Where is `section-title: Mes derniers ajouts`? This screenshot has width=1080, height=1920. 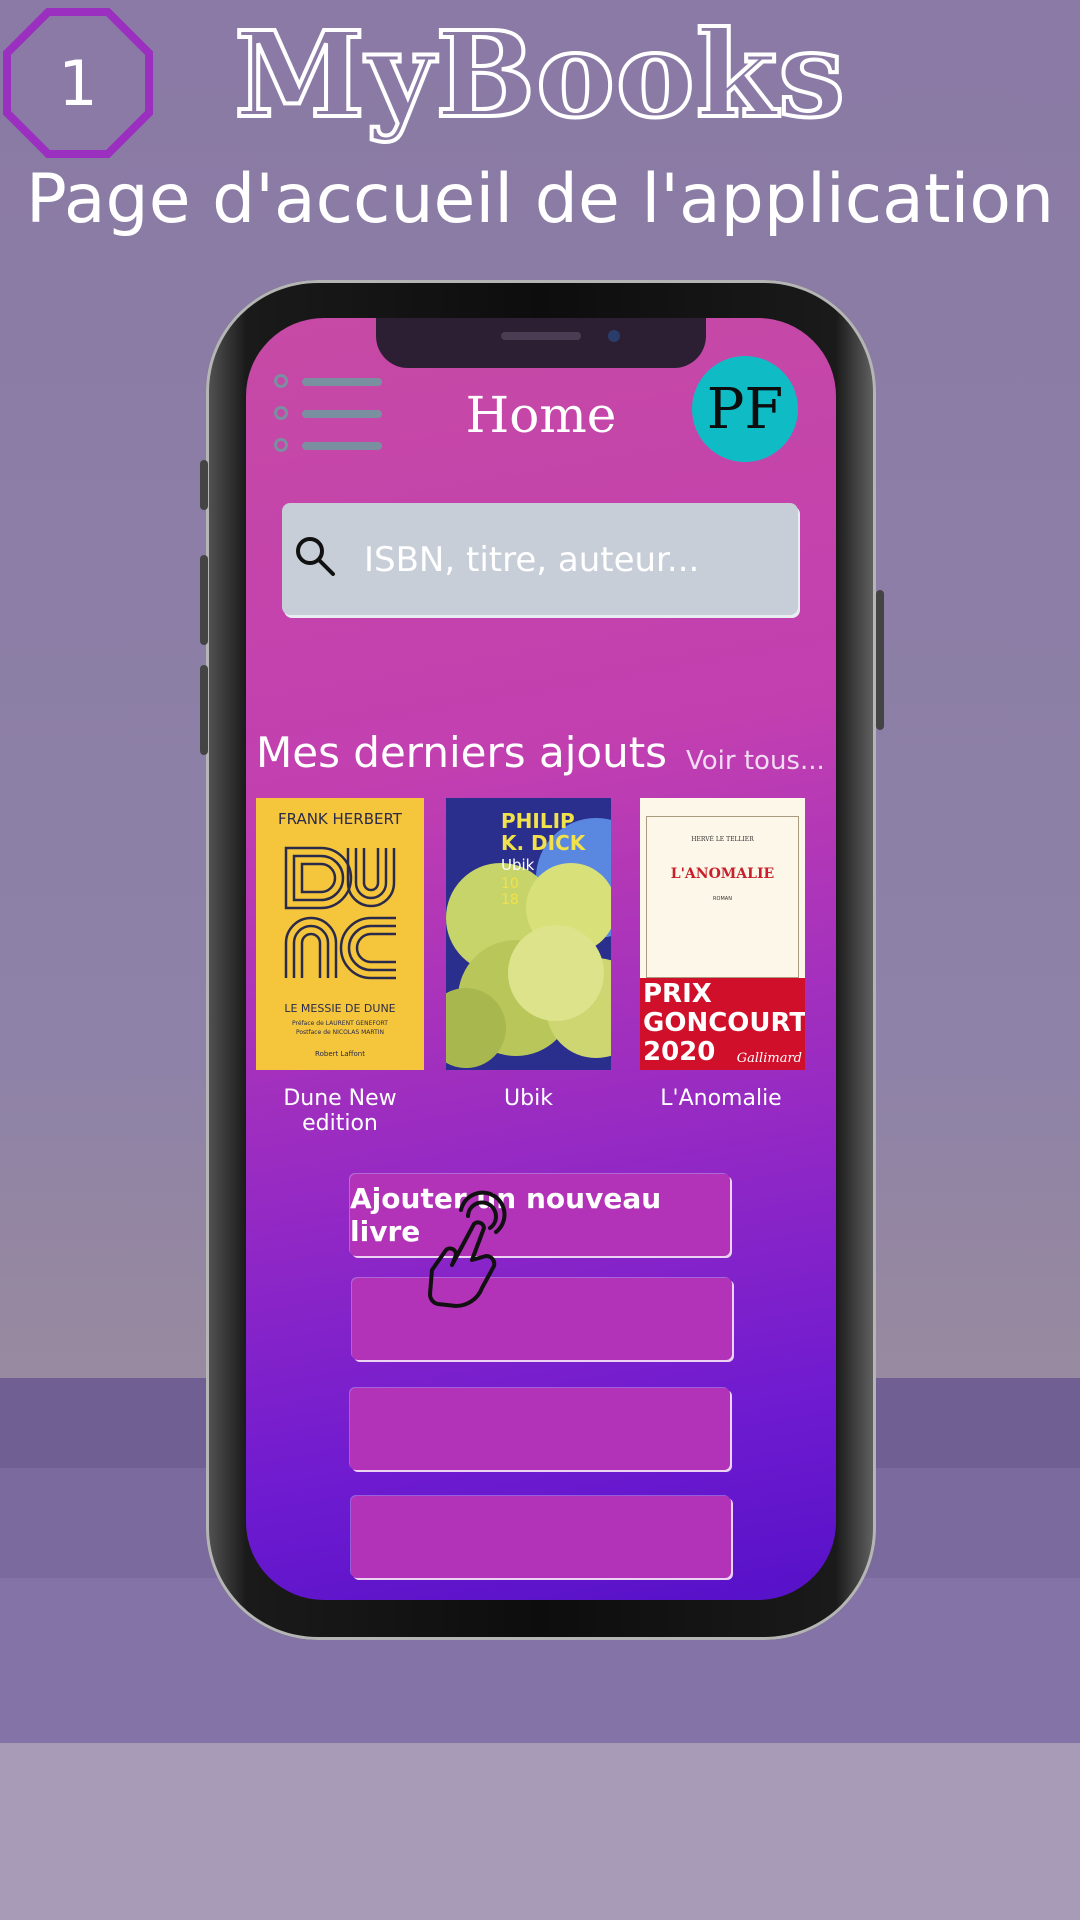 section-title: Mes derniers ajouts is located at coordinates (462, 752).